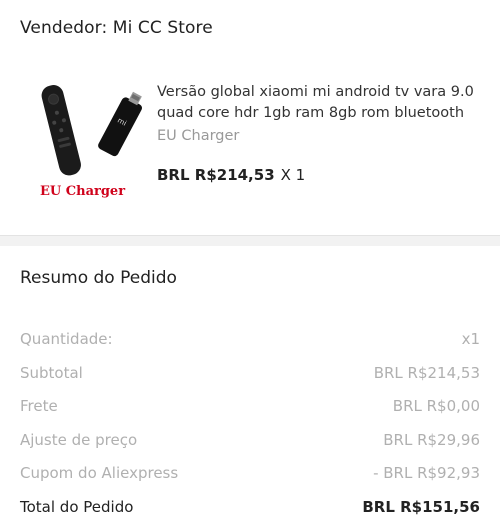  What do you see at coordinates (91, 130) in the screenshot?
I see `tv-stick-product-image: mi` at bounding box center [91, 130].